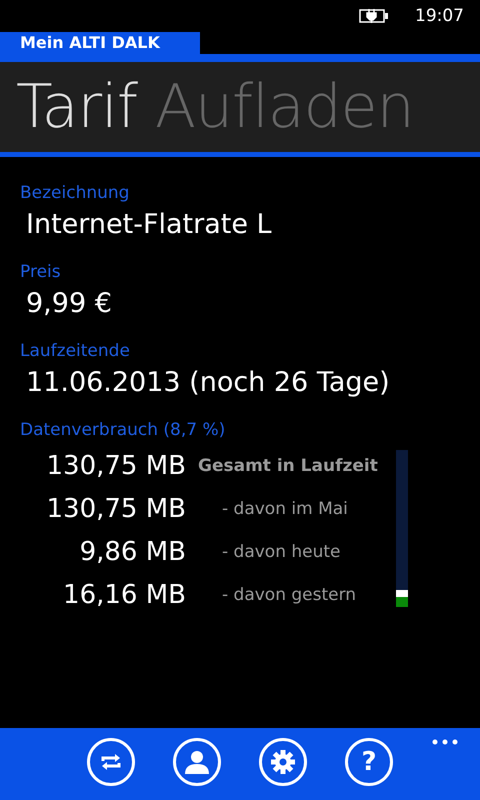 The width and height of the screenshot is (480, 800). What do you see at coordinates (75, 351) in the screenshot?
I see `field-label: Laufzeitende` at bounding box center [75, 351].